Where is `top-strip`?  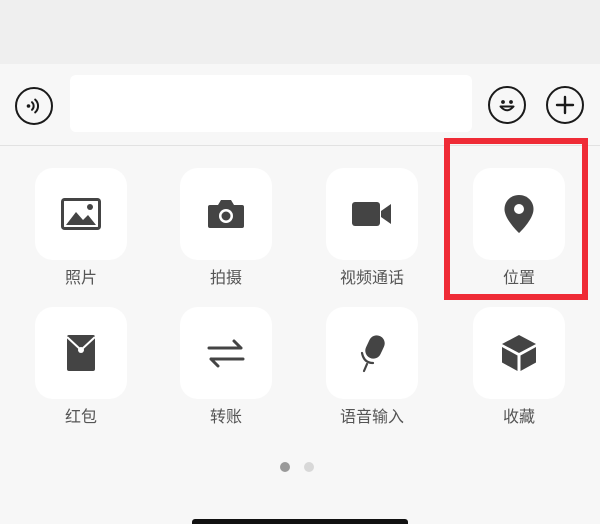 top-strip is located at coordinates (300, 32).